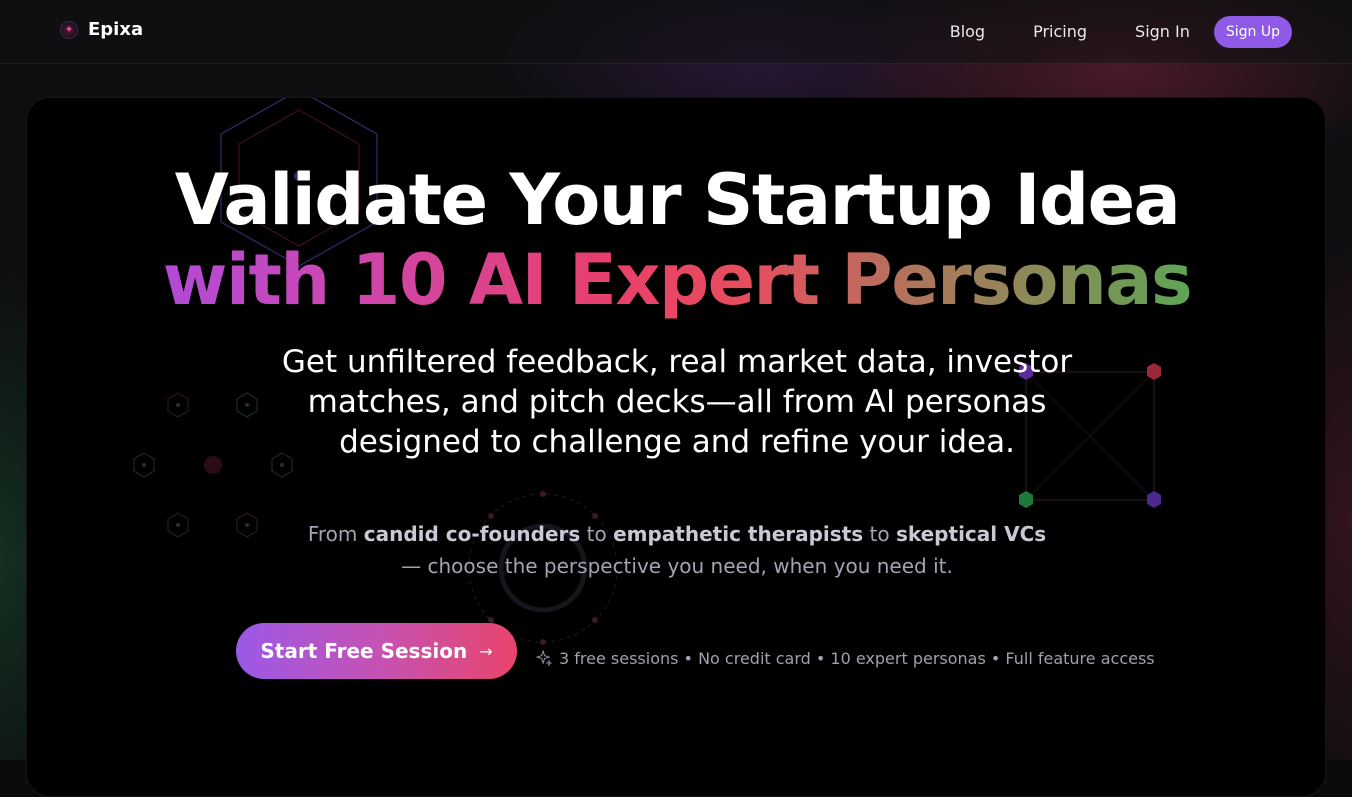 The image size is (1352, 797). Describe the element at coordinates (1252, 32) in the screenshot. I see `sign-up-button: Sign Up` at that location.